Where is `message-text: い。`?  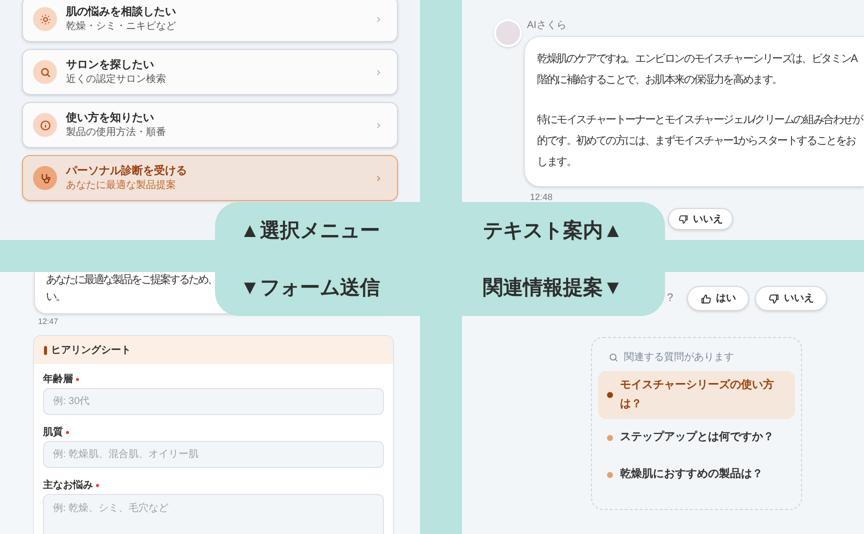
message-text: い。 is located at coordinates (55, 297).